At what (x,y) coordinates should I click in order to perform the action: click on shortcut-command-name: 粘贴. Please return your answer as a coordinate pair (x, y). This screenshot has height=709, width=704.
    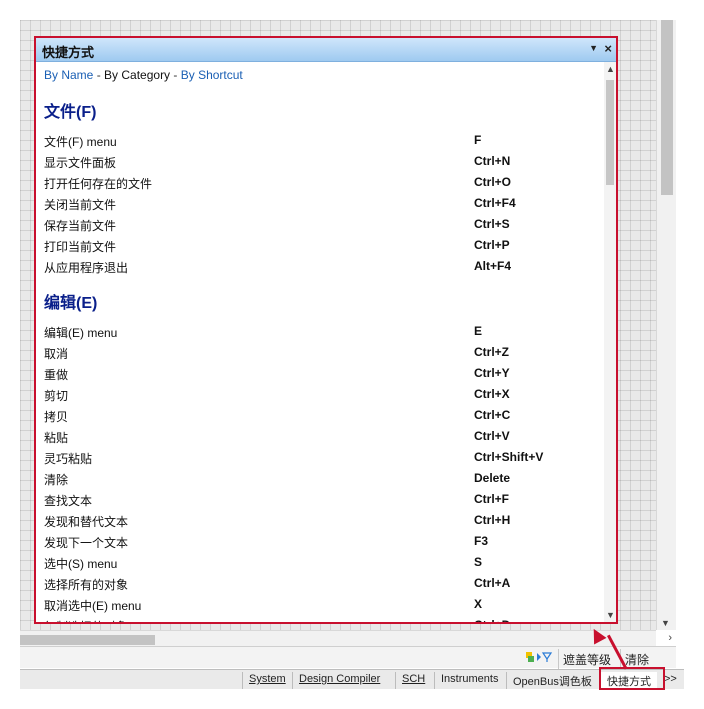
    Looking at the image, I should click on (56, 438).